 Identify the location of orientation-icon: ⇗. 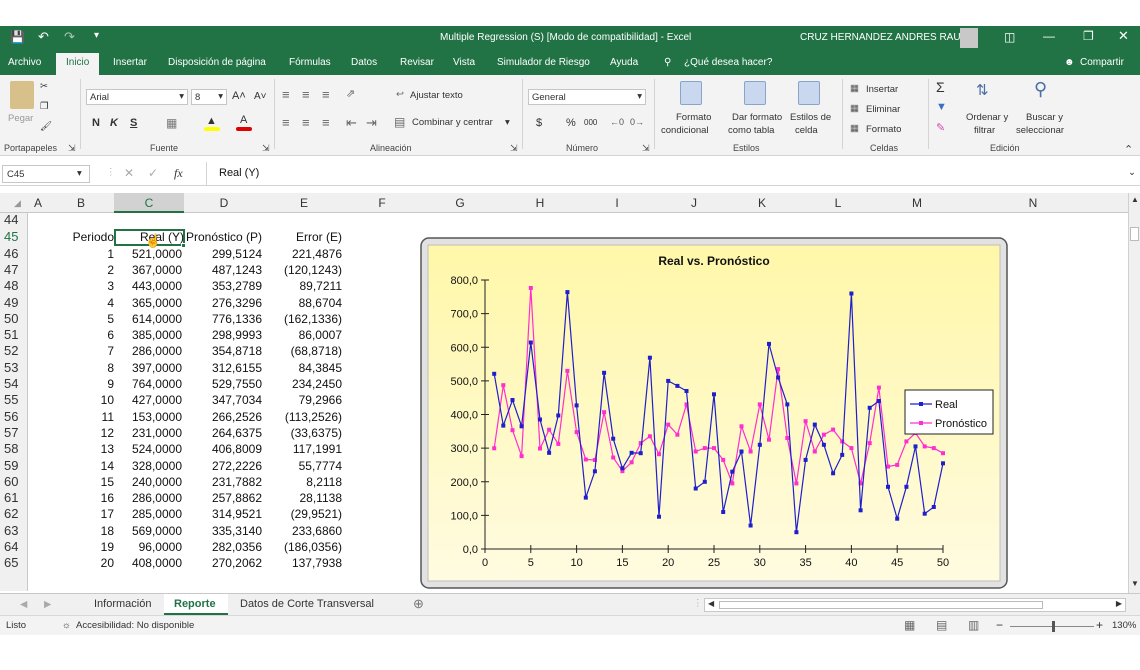
(350, 93).